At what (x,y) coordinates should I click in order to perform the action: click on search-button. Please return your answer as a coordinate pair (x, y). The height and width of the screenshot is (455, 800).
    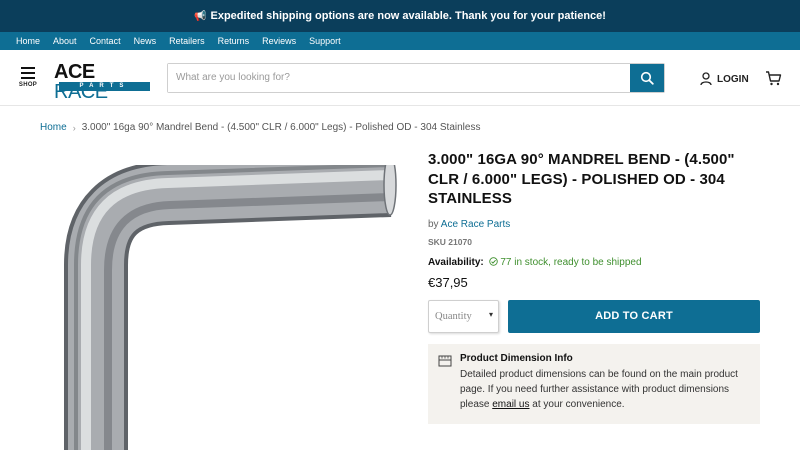
    Looking at the image, I should click on (647, 77).